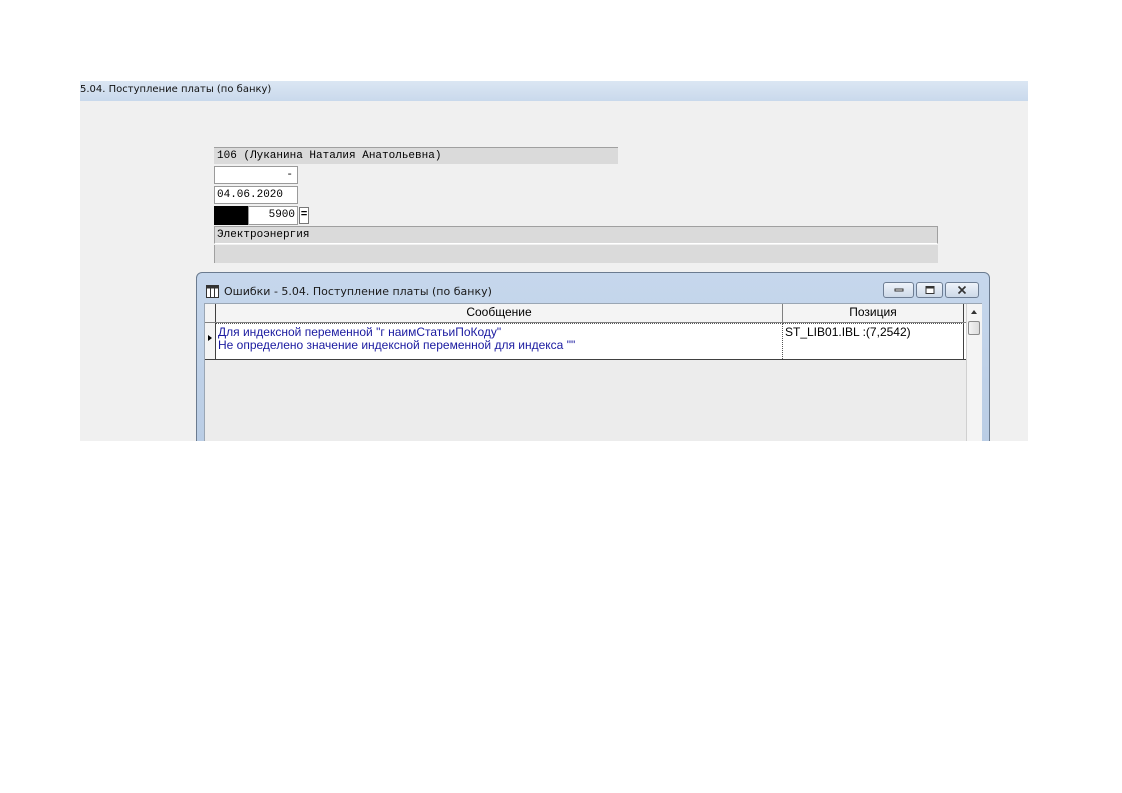  What do you see at coordinates (273, 215) in the screenshot?
I see `amount-field: 5900` at bounding box center [273, 215].